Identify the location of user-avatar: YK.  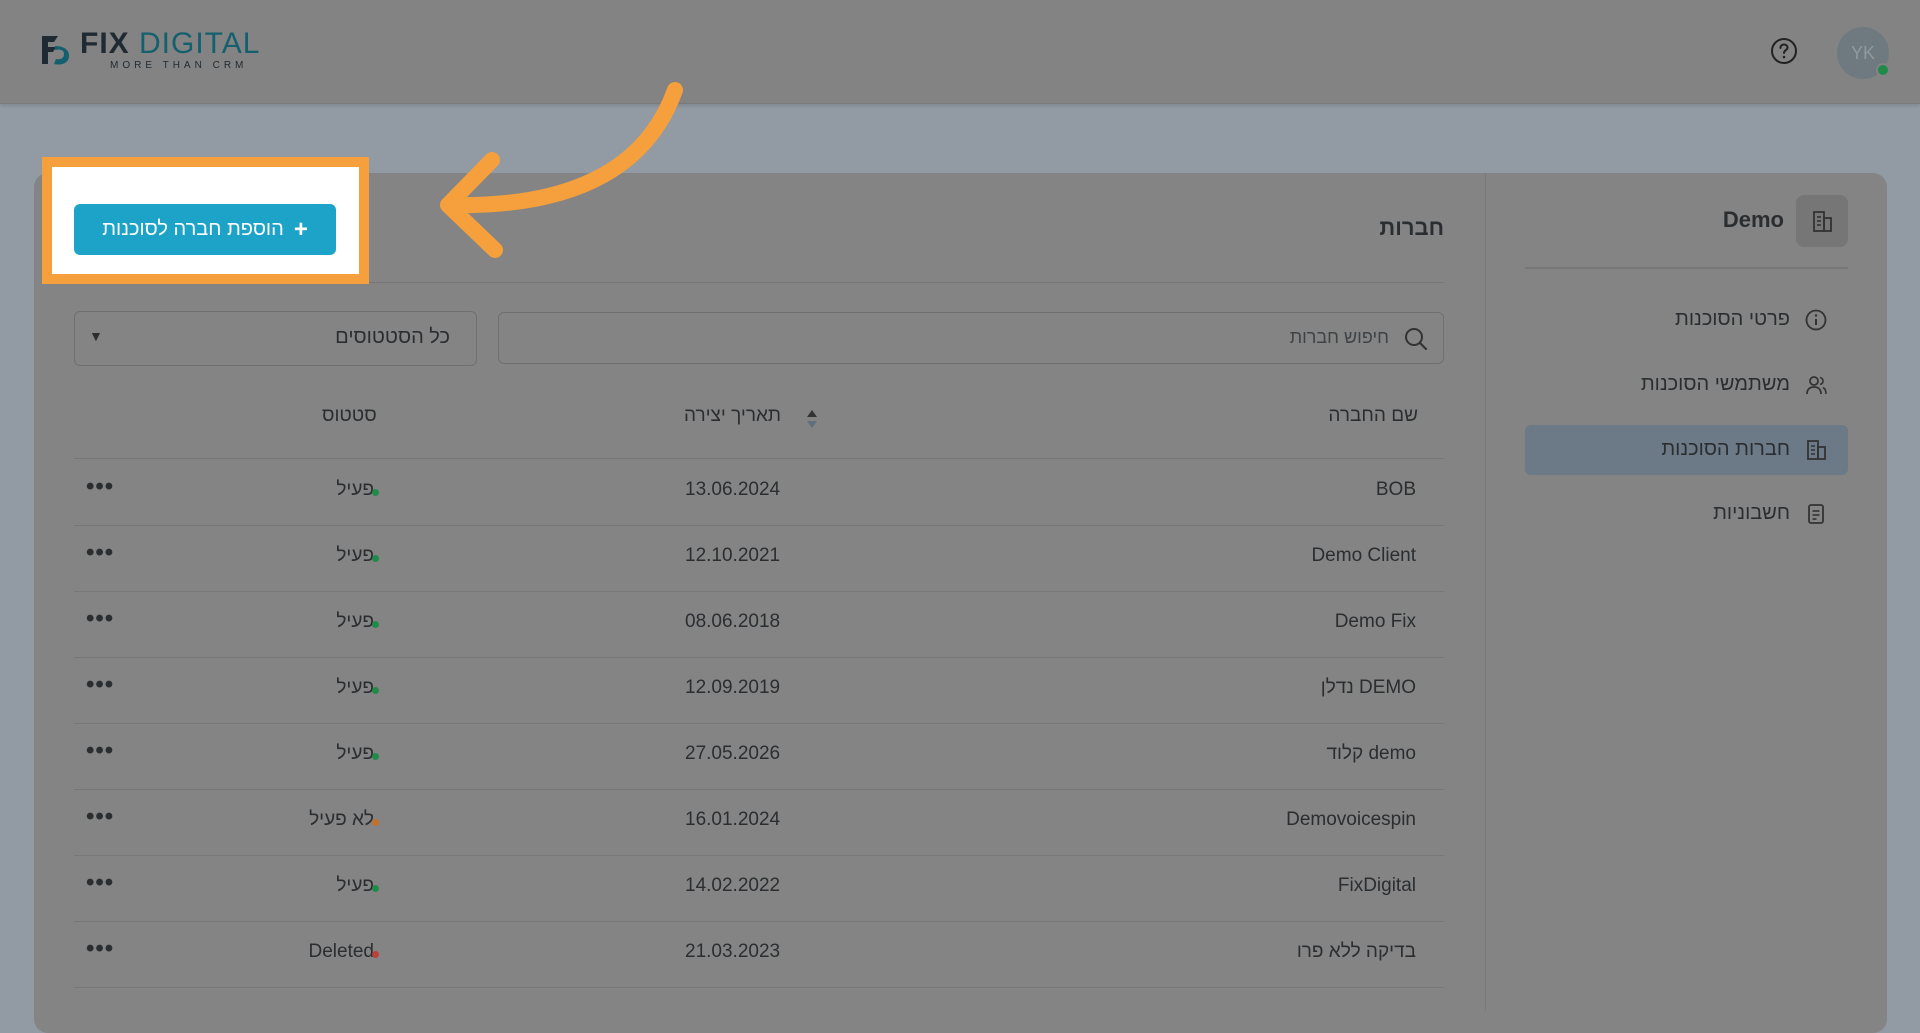
(1863, 53).